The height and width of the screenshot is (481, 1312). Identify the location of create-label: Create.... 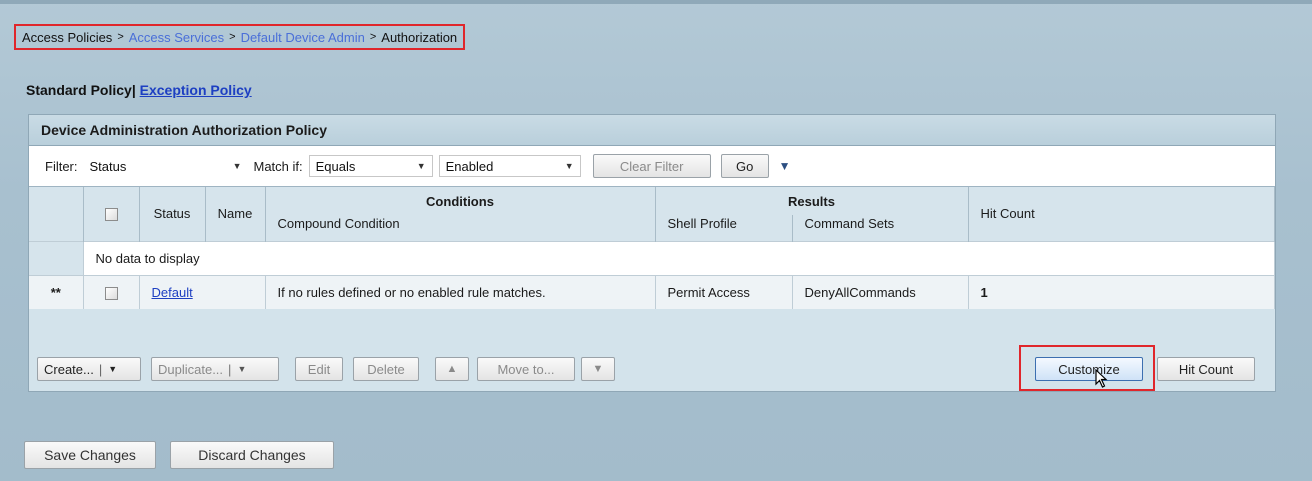
(69, 369).